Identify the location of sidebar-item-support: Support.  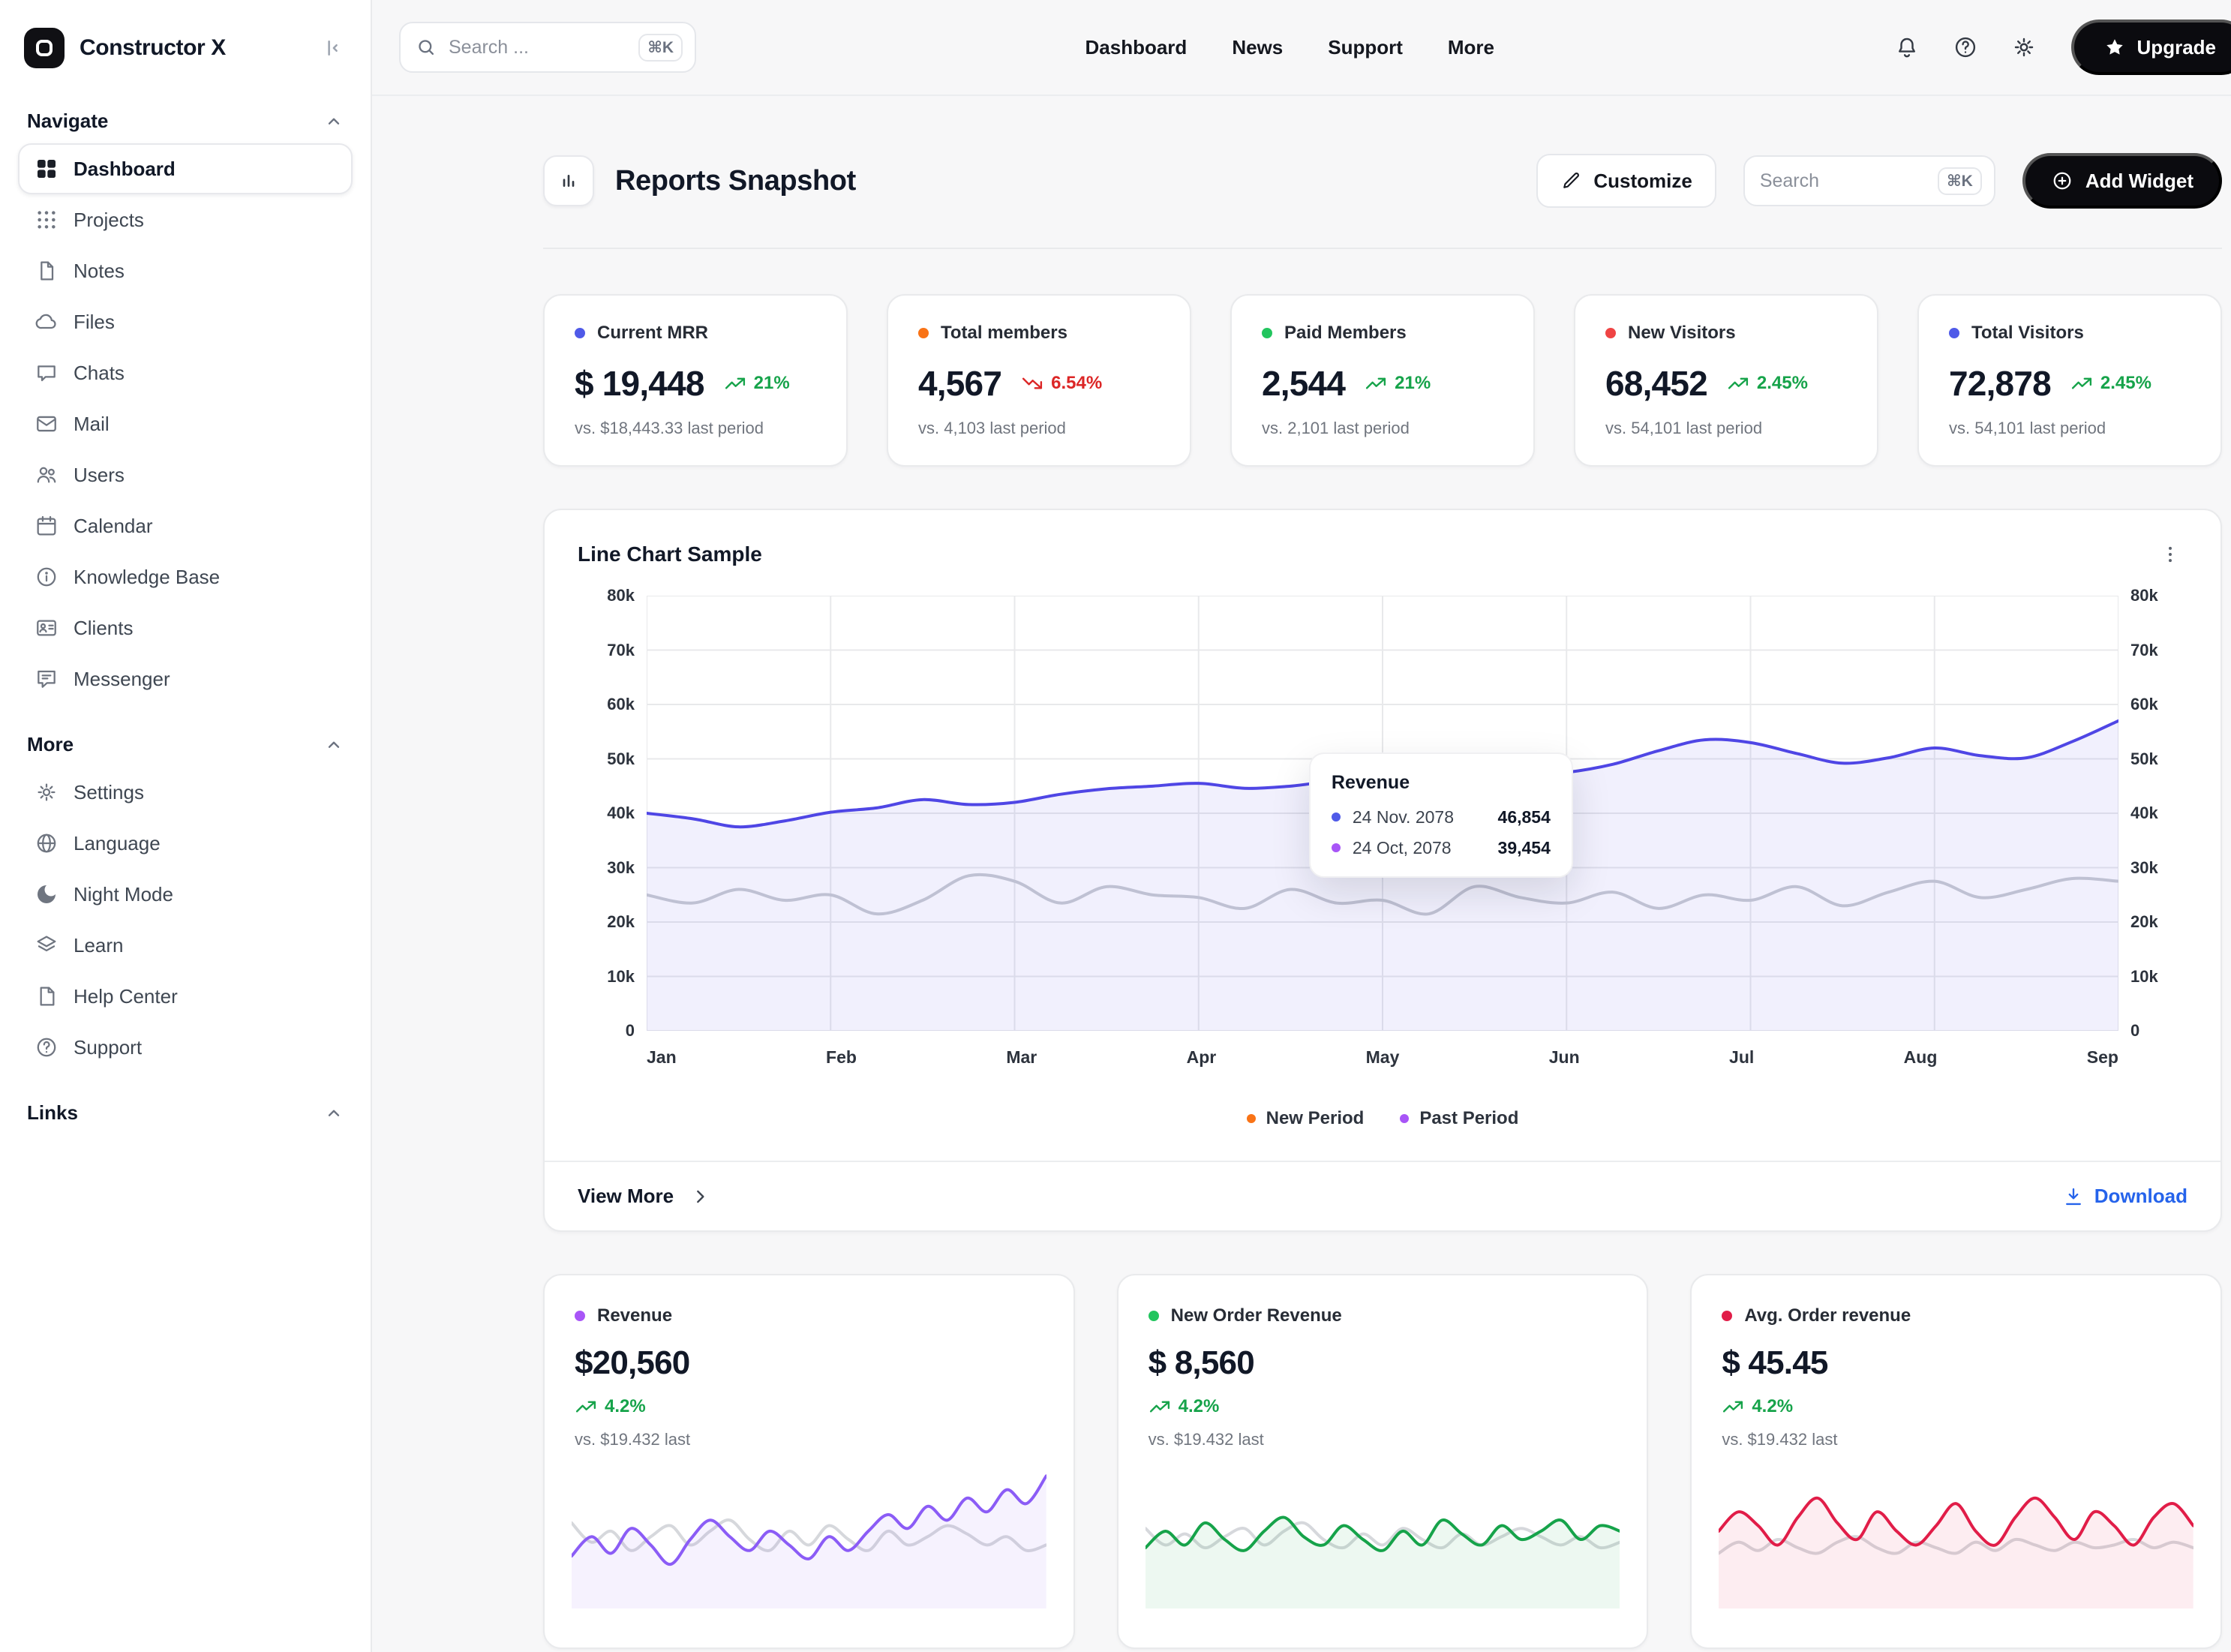
(185, 1047).